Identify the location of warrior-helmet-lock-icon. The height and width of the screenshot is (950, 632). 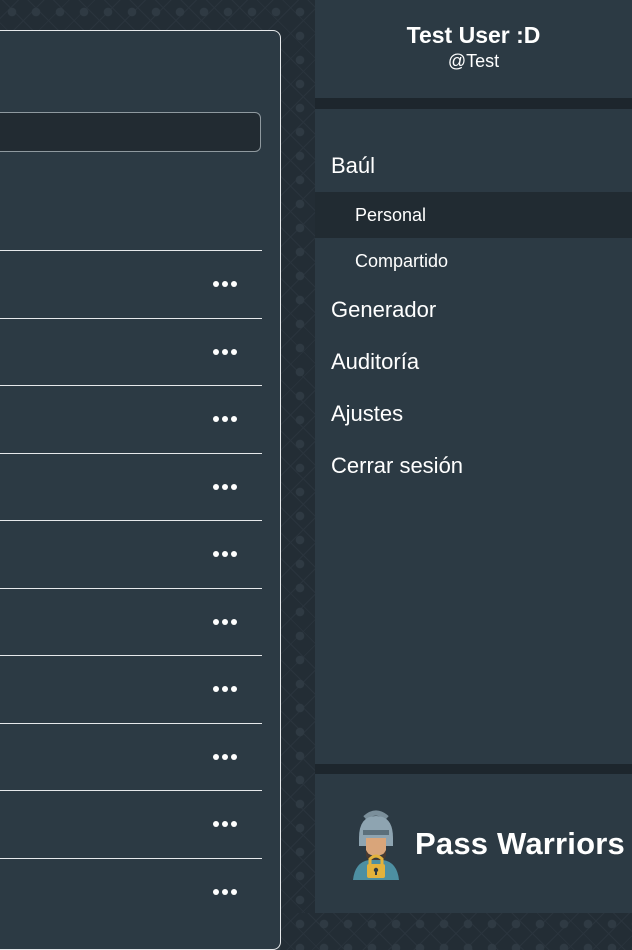
(376, 845).